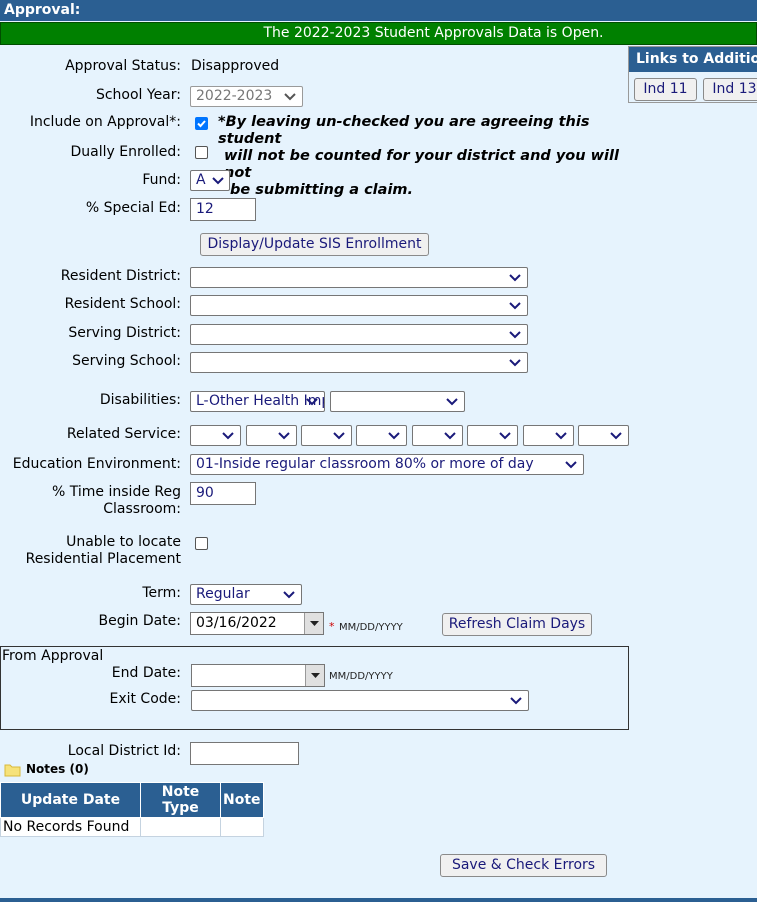  What do you see at coordinates (223, 209) in the screenshot?
I see `special-ed-input: 12` at bounding box center [223, 209].